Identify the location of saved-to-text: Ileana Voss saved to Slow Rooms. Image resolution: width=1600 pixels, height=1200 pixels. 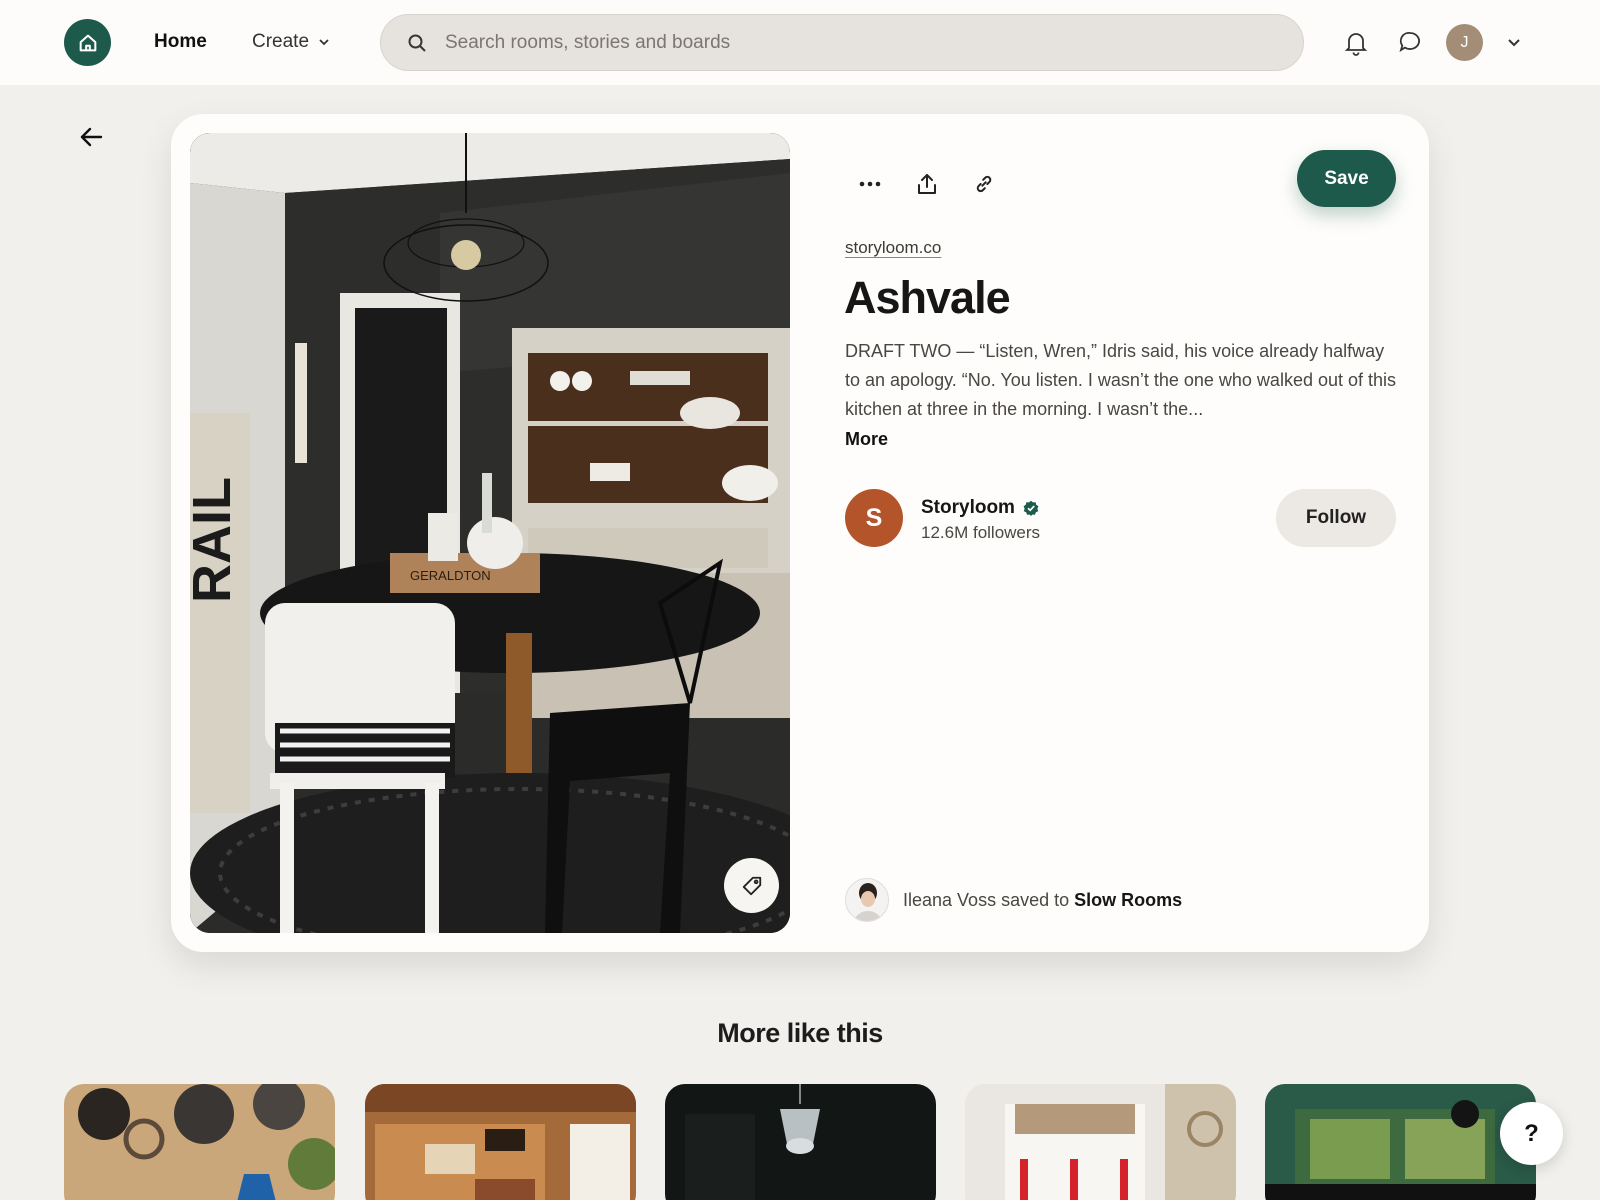
(1042, 900).